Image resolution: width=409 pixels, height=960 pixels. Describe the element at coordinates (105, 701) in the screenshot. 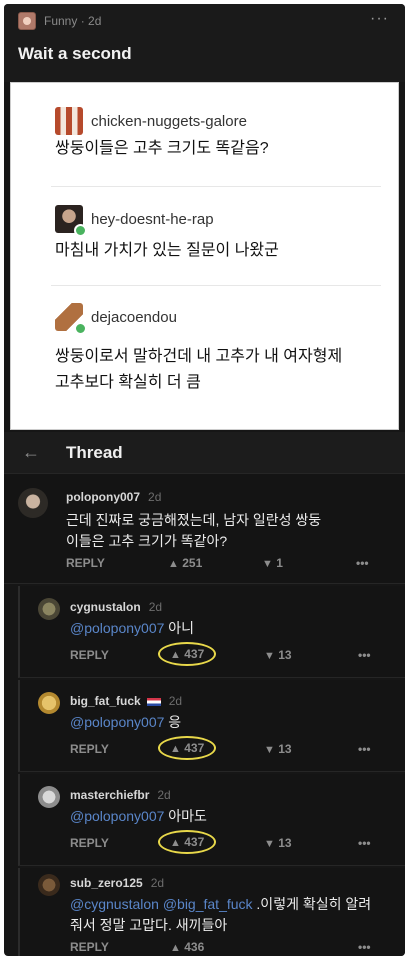

I see `comment-user: big_fat_fuck` at that location.